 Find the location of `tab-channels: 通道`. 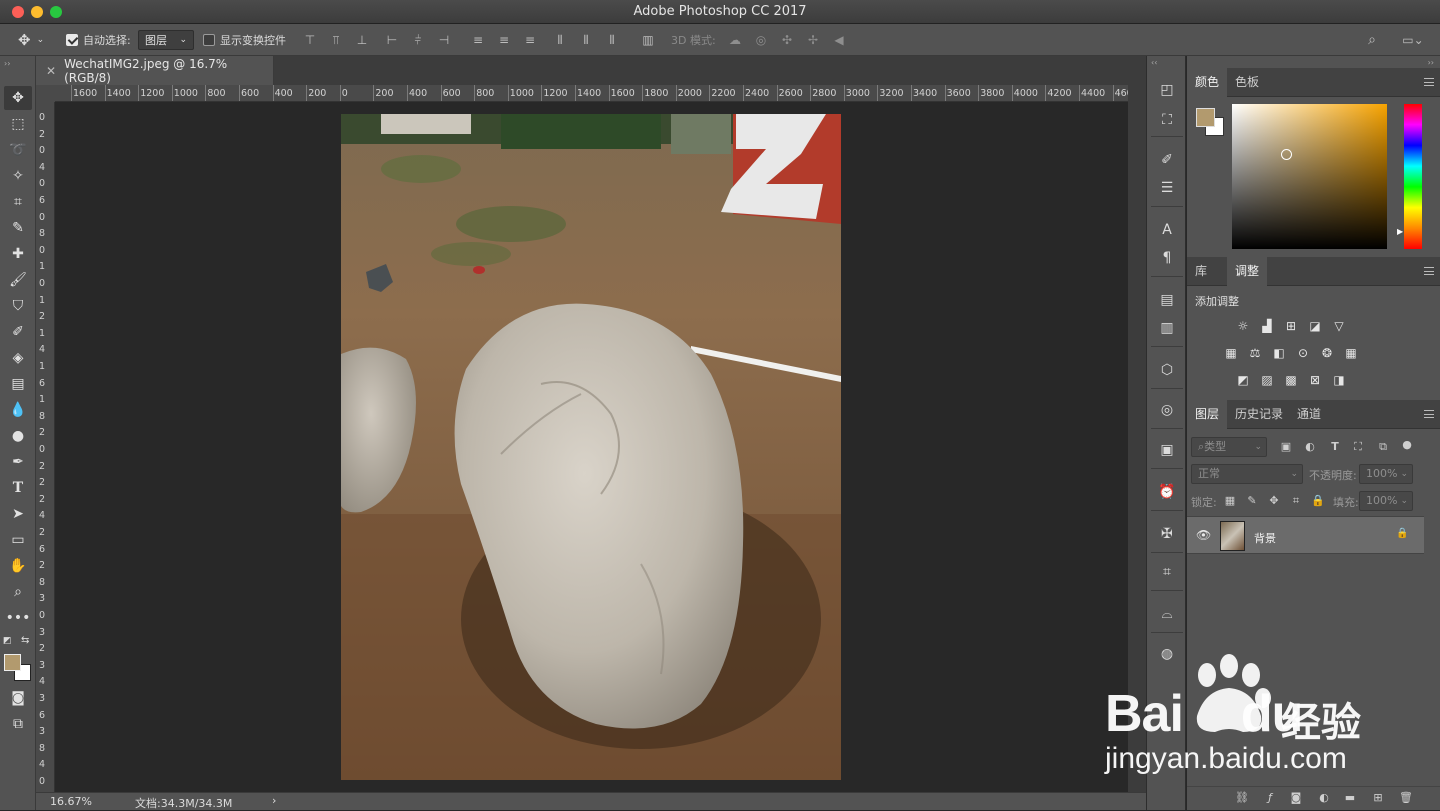

tab-channels: 通道 is located at coordinates (1309, 414).